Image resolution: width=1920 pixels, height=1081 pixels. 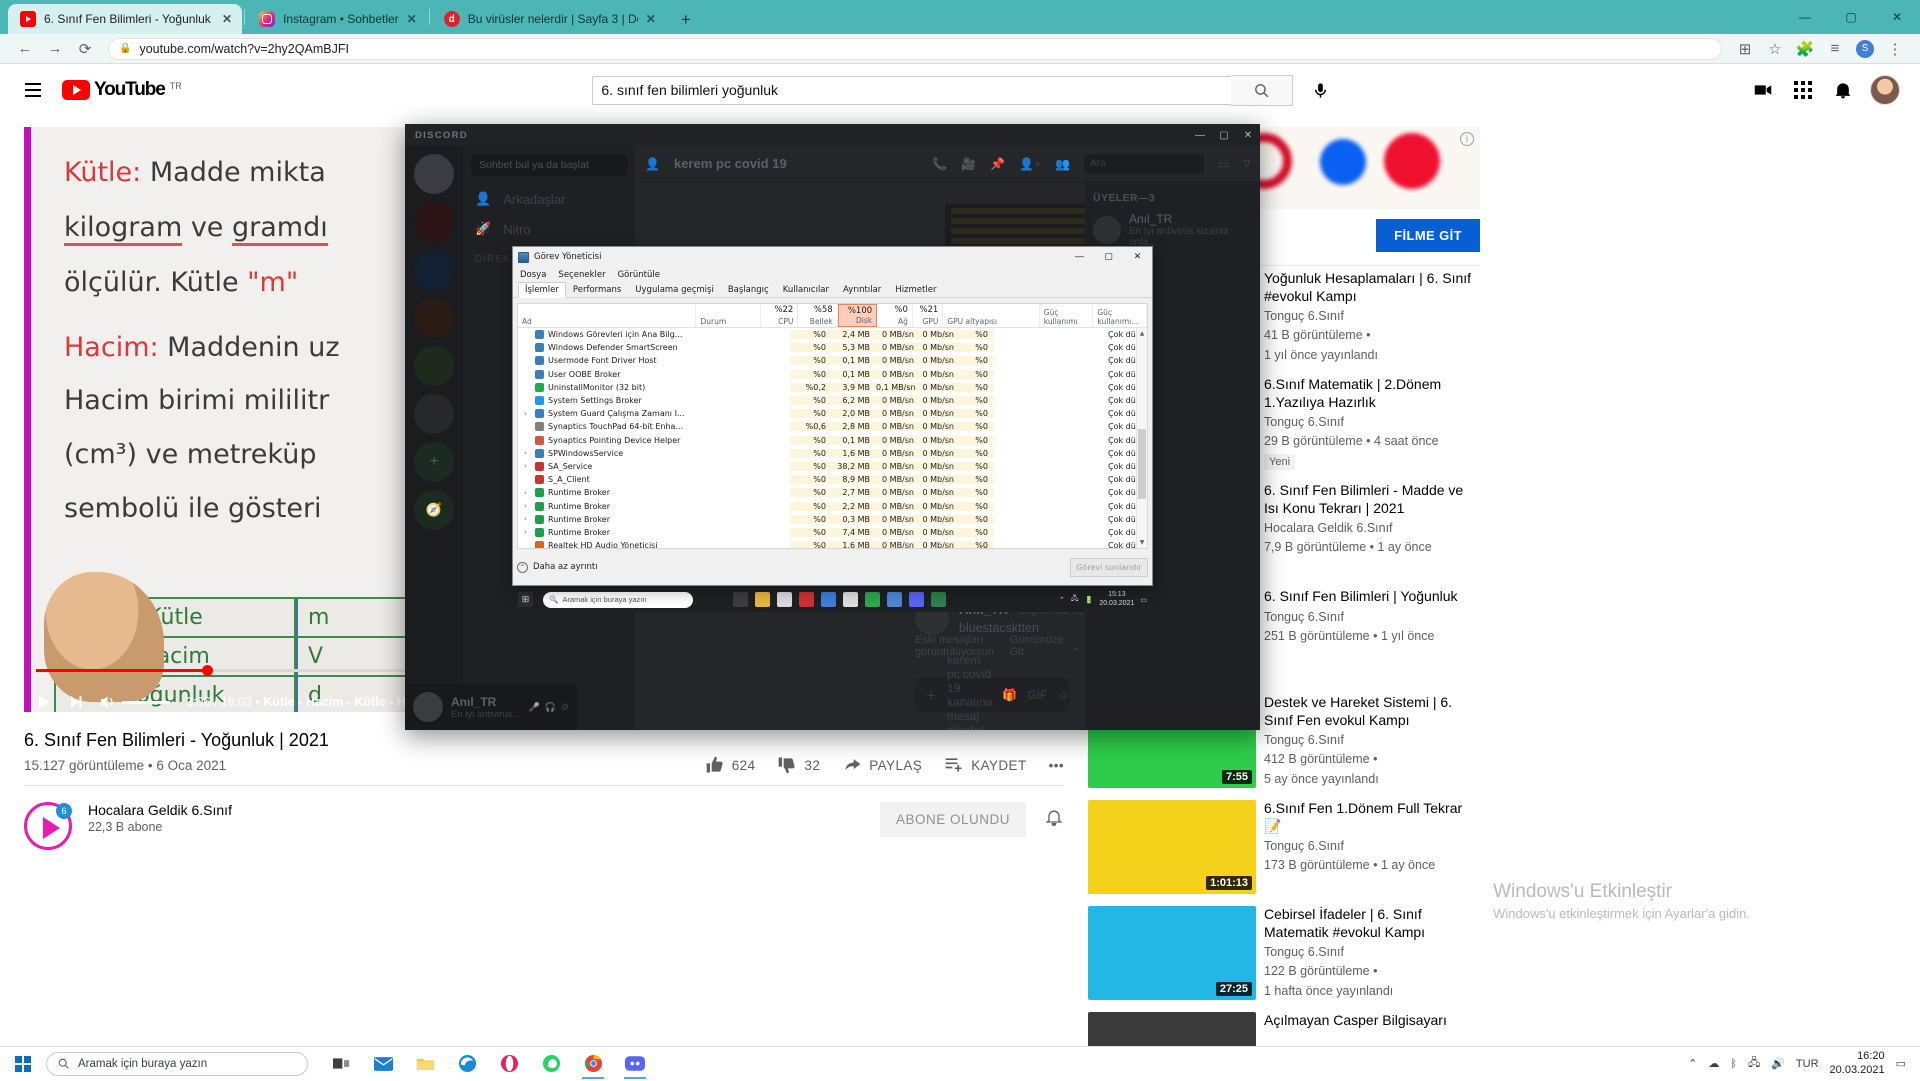 I want to click on video-thumbnail: 1:01:13, so click(x=1172, y=847).